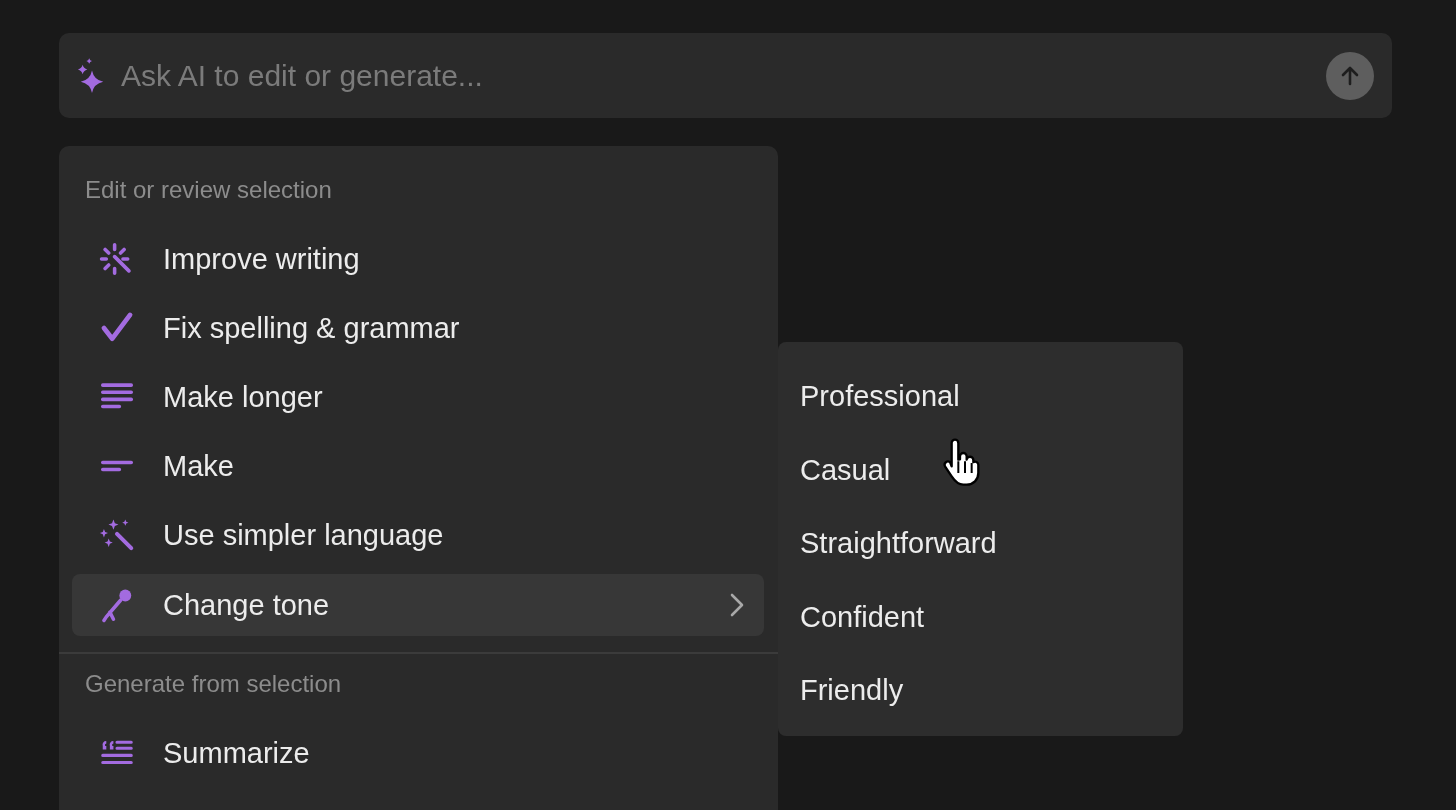 This screenshot has width=1456, height=810. I want to click on menu-item: Summarize, so click(418, 753).